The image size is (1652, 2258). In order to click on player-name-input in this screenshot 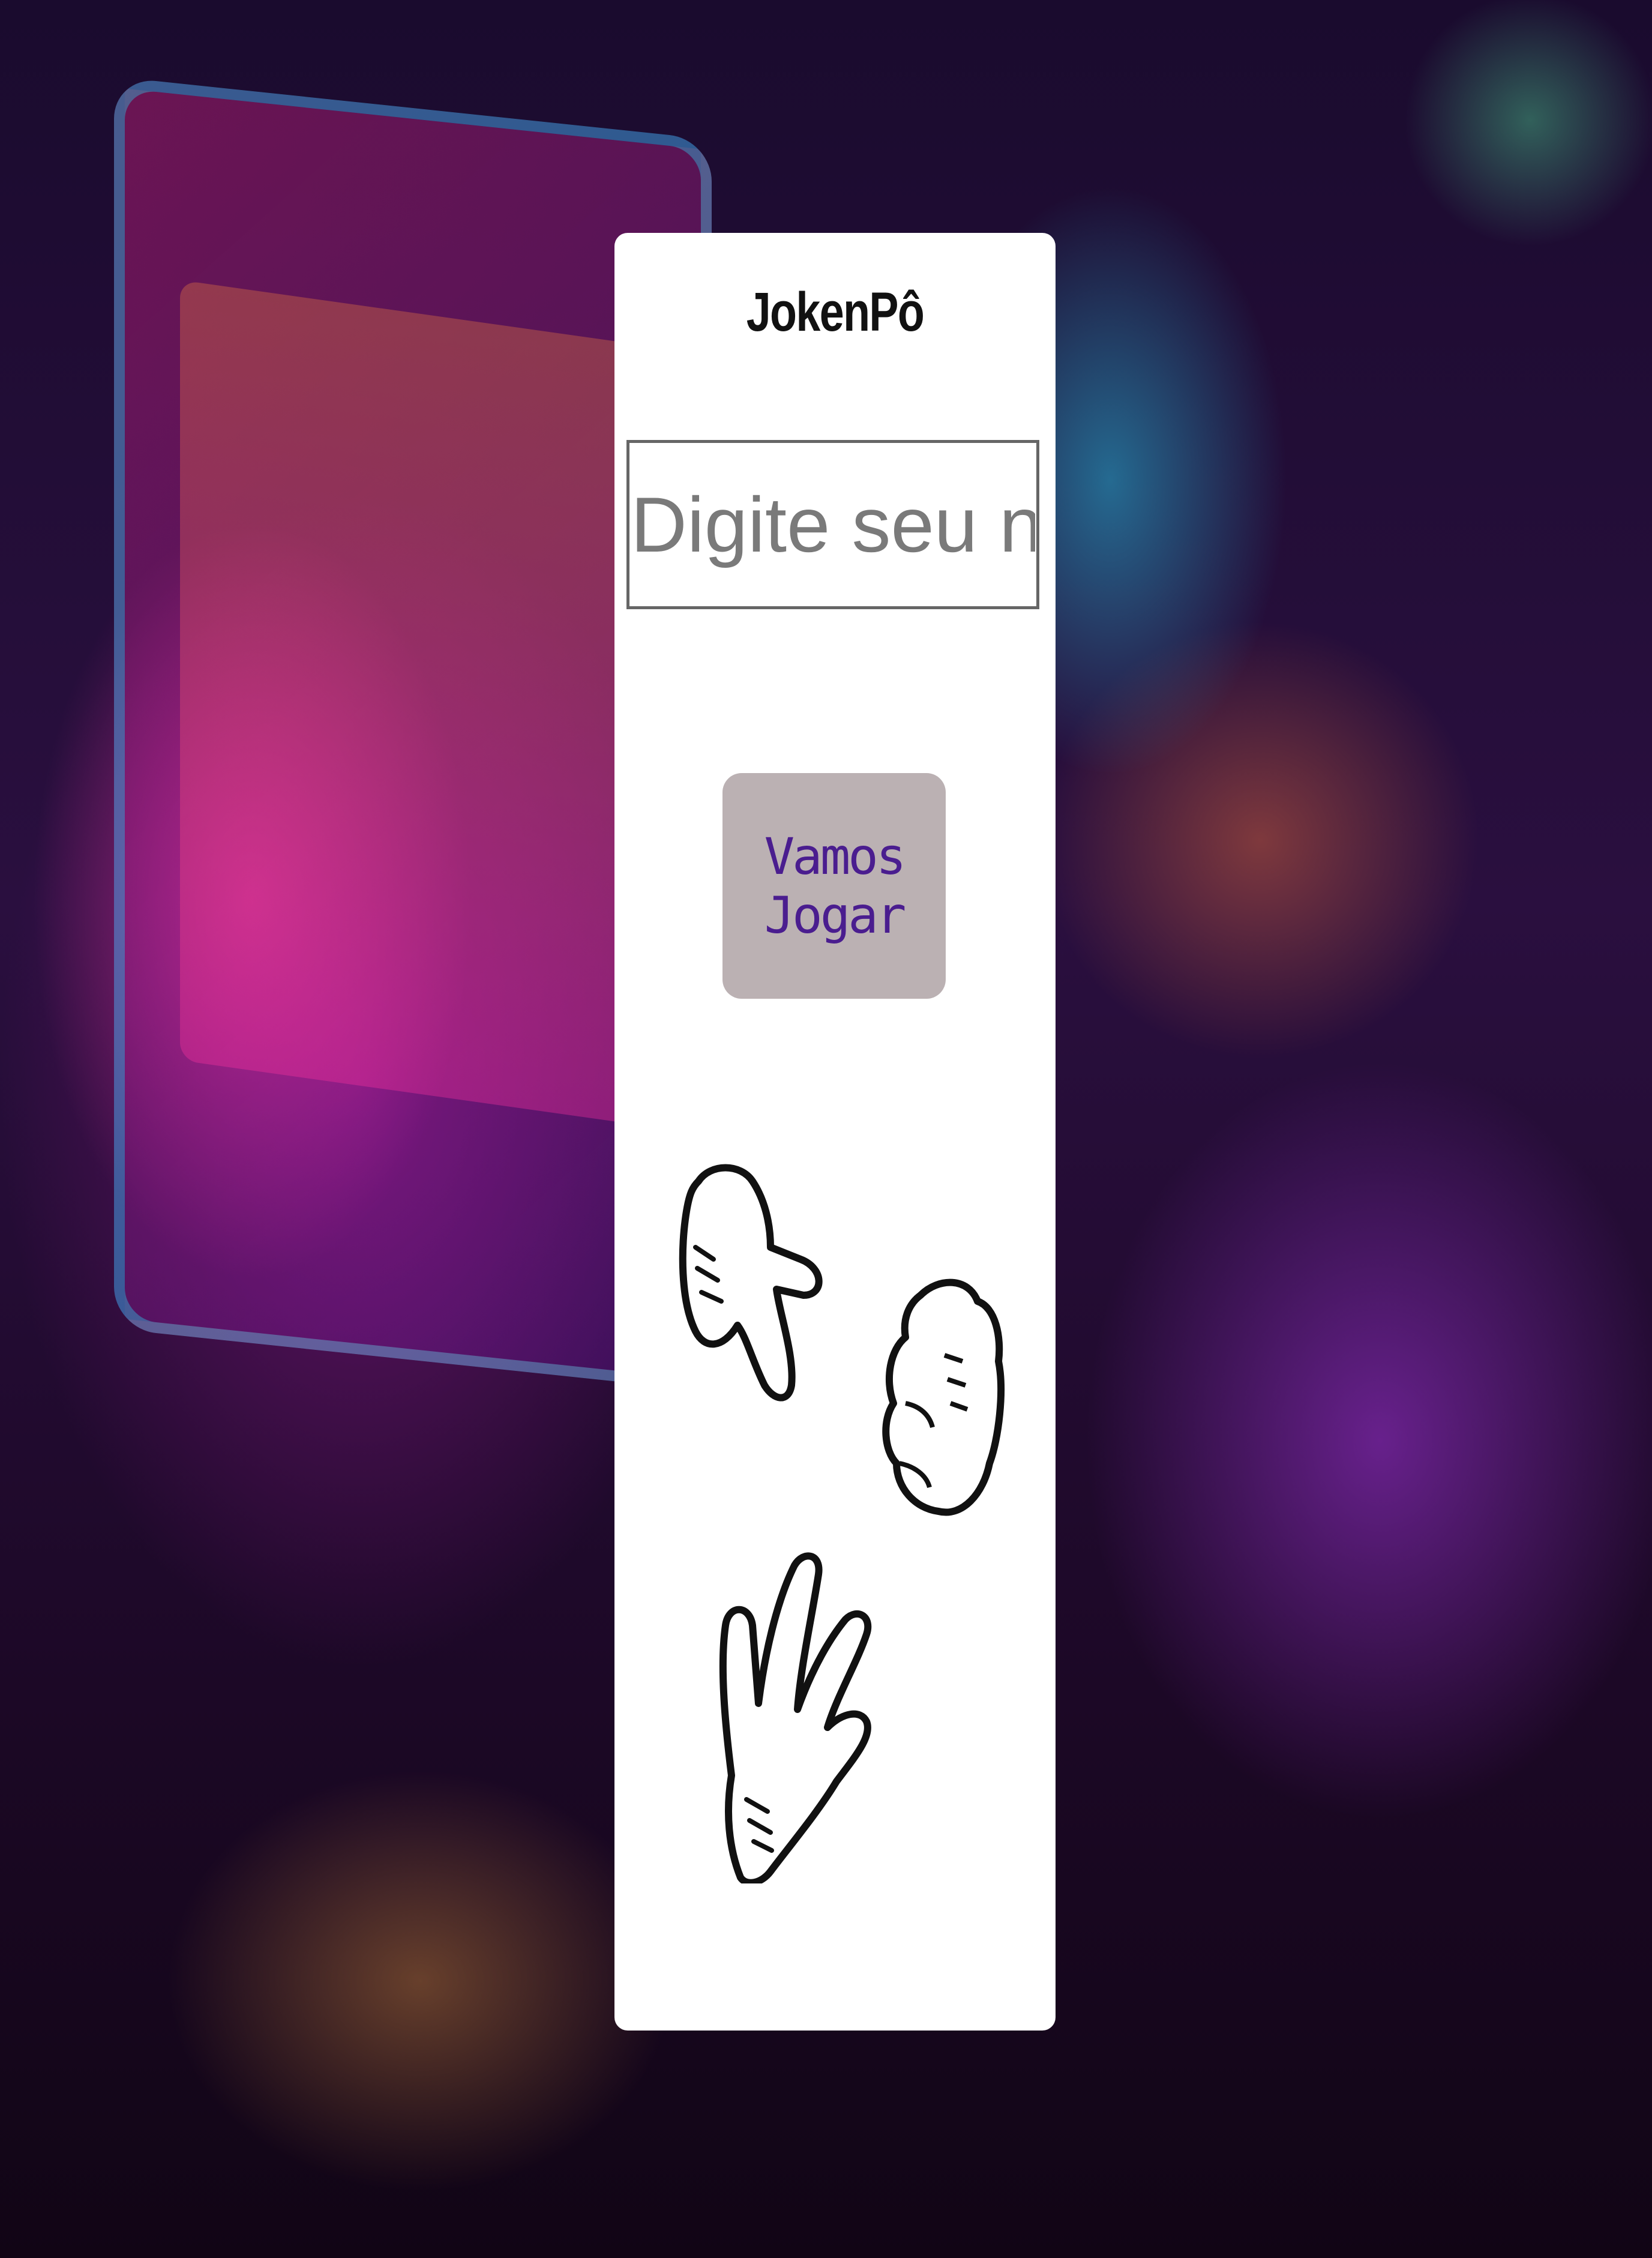, I will do `click(832, 524)`.